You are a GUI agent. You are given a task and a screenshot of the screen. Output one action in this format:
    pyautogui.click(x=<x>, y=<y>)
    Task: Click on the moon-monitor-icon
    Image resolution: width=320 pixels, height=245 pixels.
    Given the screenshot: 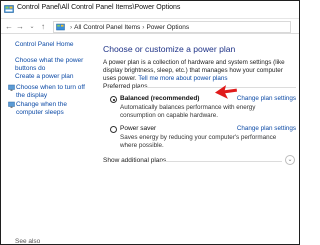 What is the action you would take?
    pyautogui.click(x=11, y=87)
    